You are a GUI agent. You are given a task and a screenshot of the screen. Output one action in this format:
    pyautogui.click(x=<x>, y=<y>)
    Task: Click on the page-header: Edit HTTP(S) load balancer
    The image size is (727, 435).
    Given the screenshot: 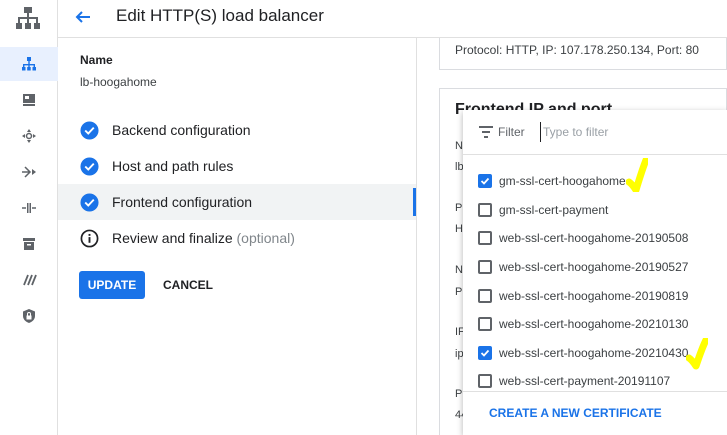 What is the action you would take?
    pyautogui.click(x=392, y=19)
    